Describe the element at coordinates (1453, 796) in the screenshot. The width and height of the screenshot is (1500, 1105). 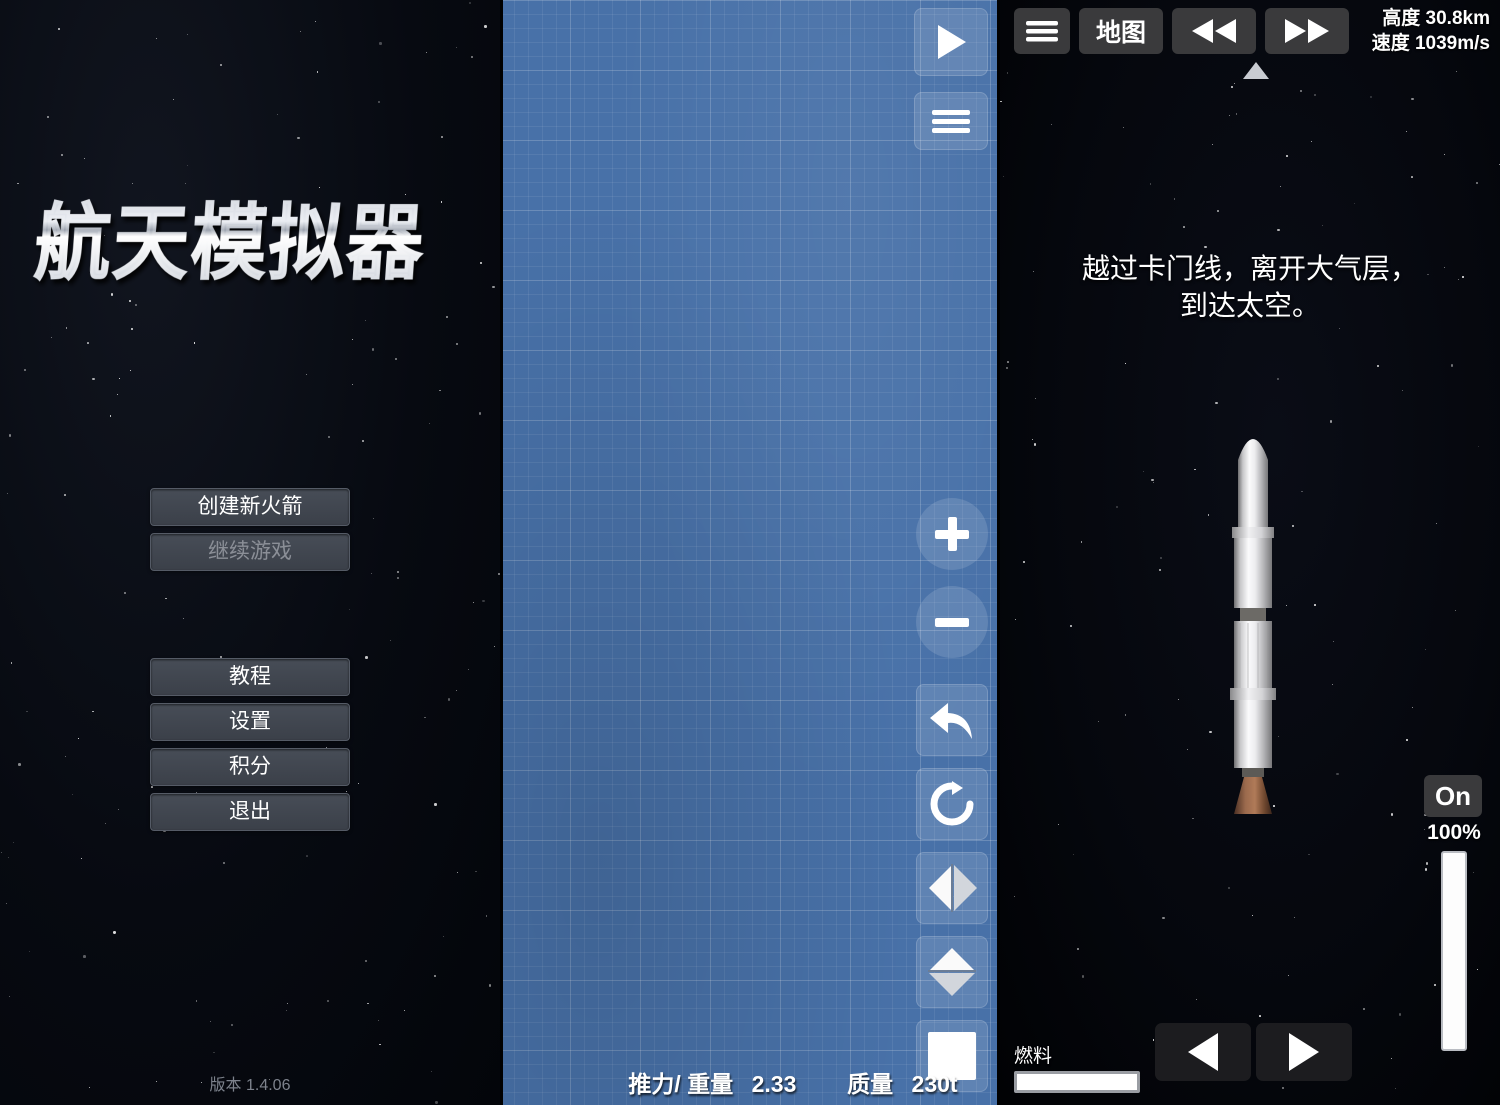
I see `engine-toggle-button: On` at that location.